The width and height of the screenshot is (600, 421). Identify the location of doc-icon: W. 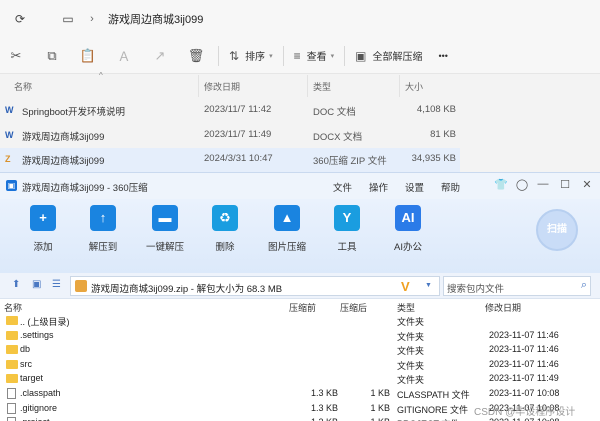
(9, 110).